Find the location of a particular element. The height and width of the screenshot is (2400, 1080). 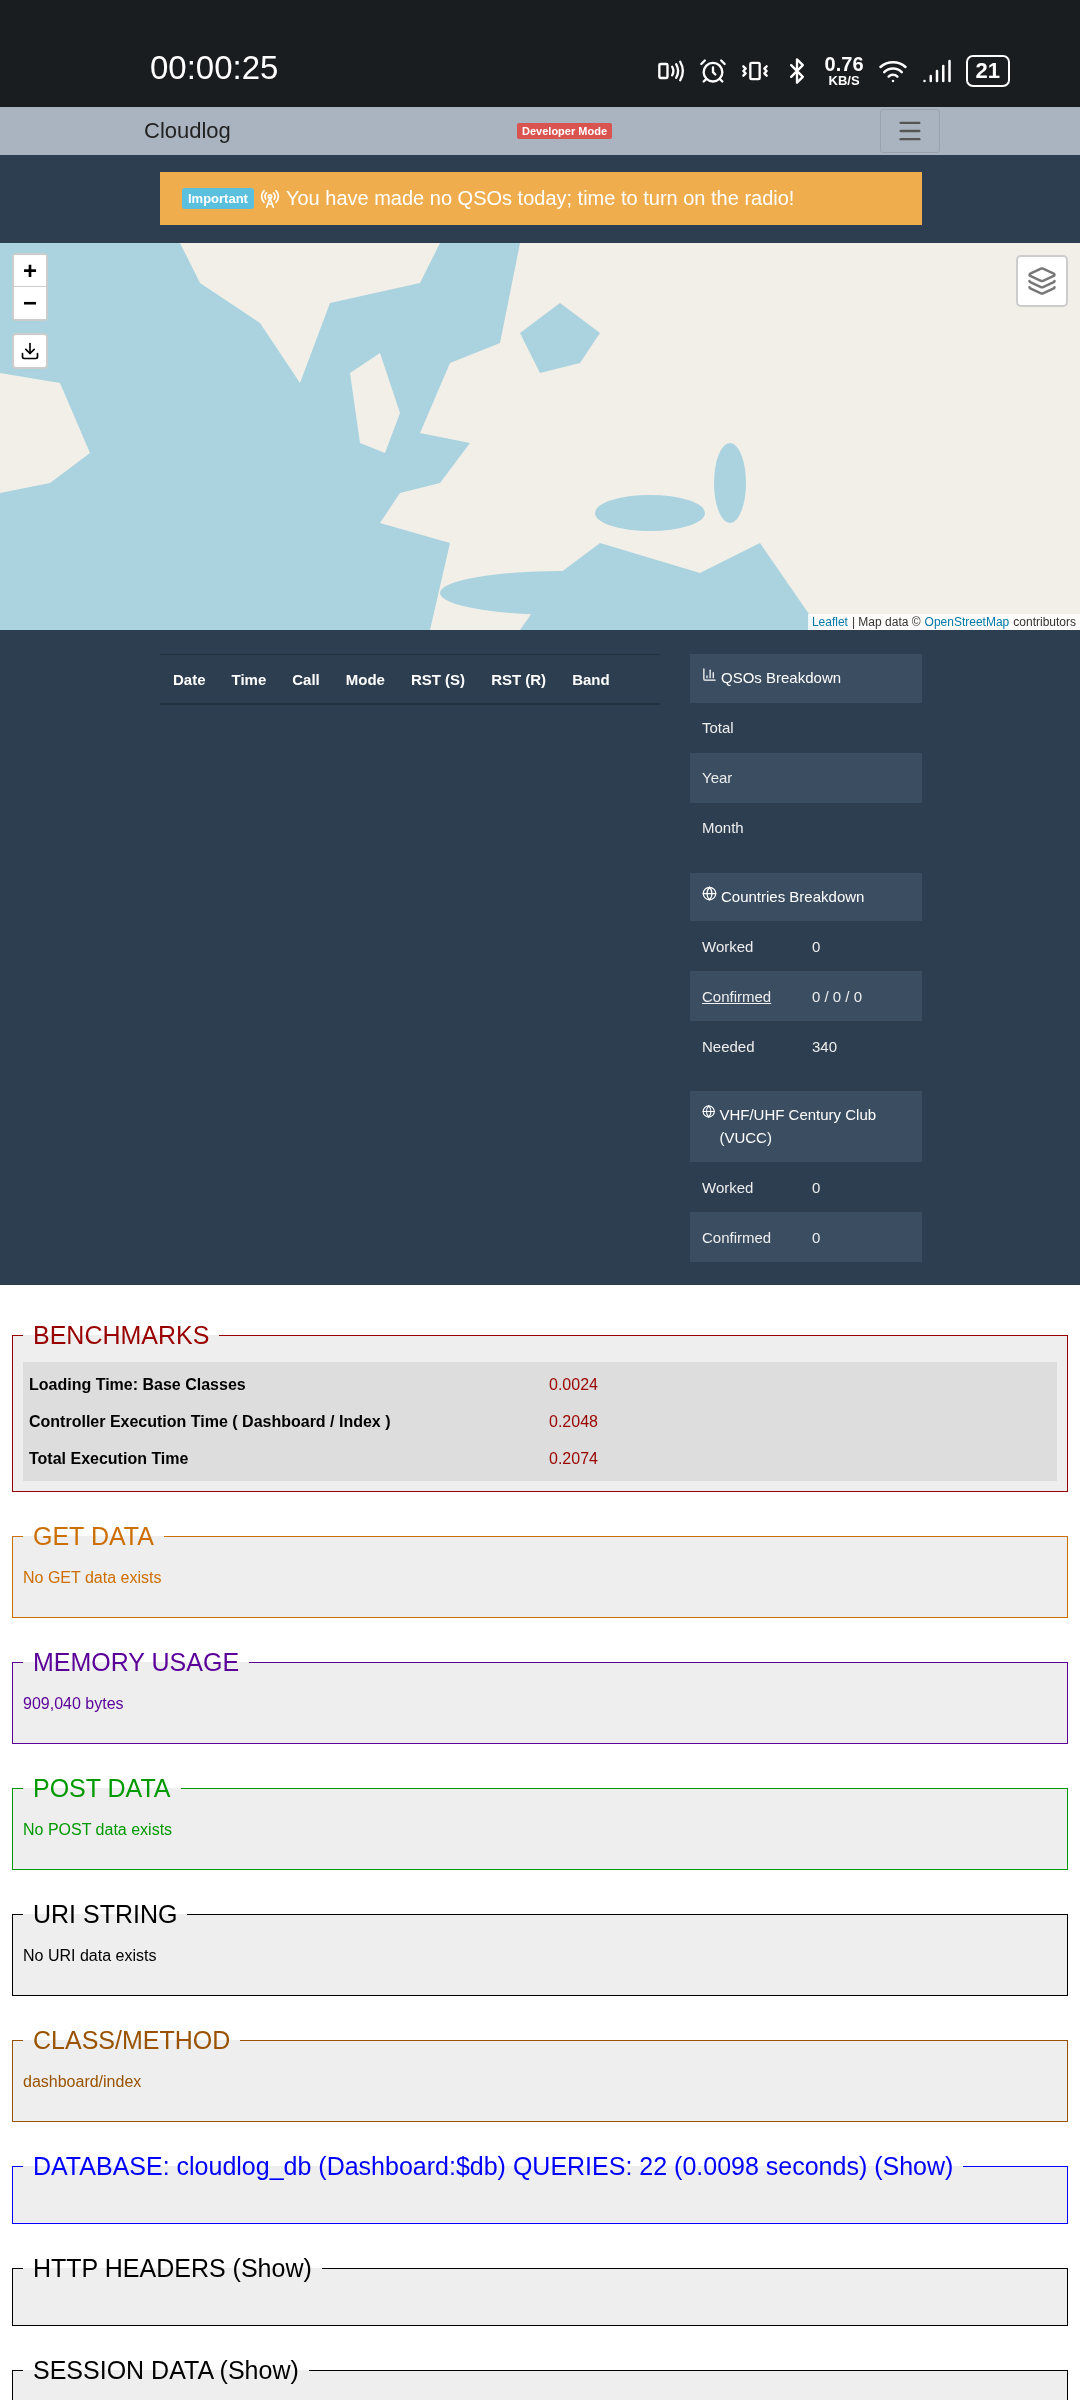

benchmark-value: 0.2074 is located at coordinates (573, 1458).